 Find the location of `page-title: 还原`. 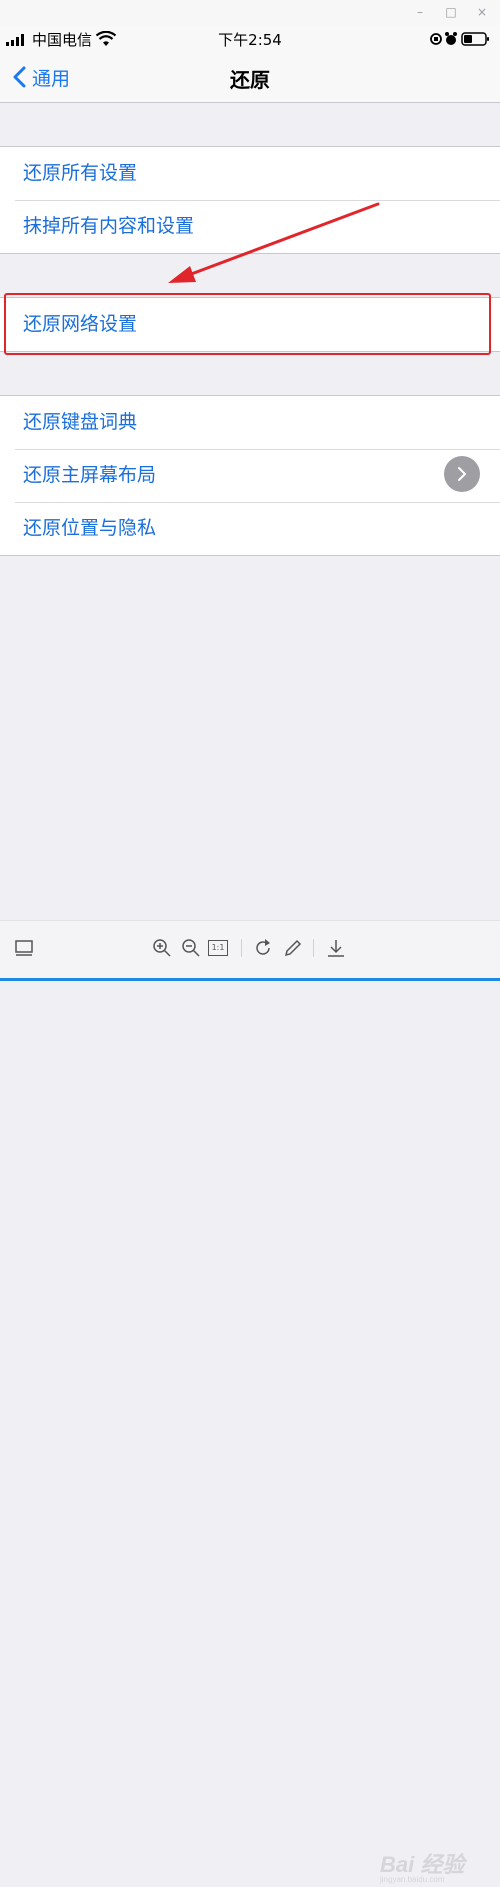

page-title: 还原 is located at coordinates (250, 80).